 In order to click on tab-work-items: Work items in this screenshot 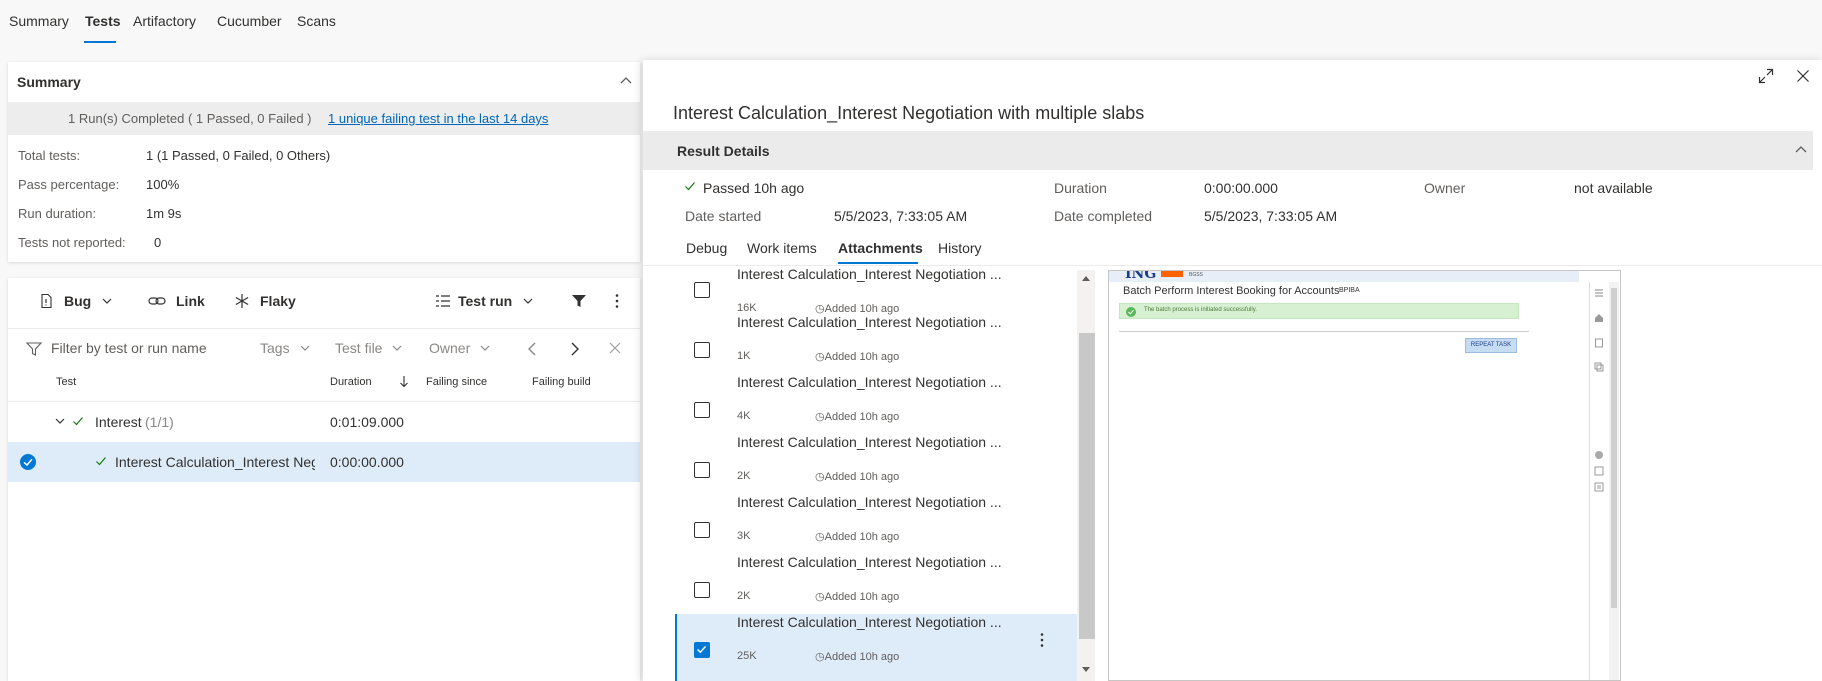, I will do `click(782, 248)`.